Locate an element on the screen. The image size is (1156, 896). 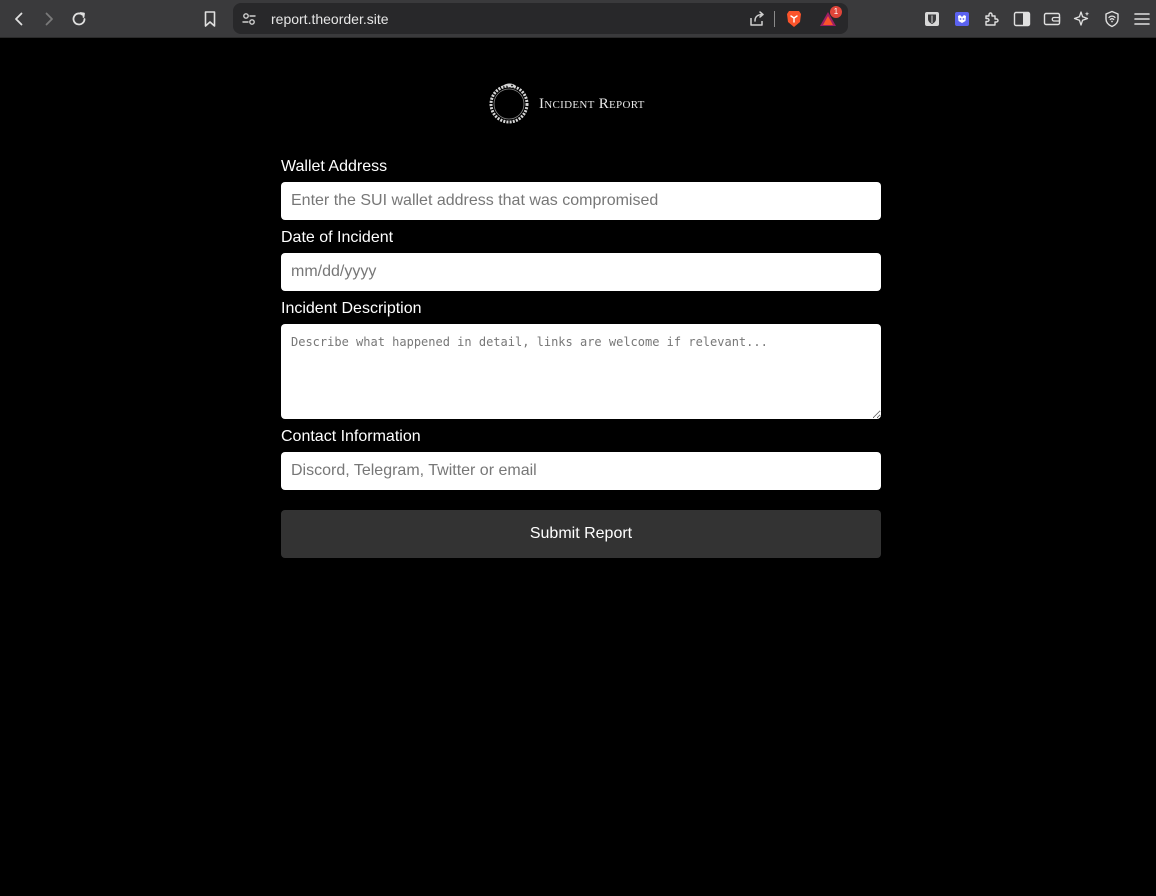
share-icon is located at coordinates (757, 19).